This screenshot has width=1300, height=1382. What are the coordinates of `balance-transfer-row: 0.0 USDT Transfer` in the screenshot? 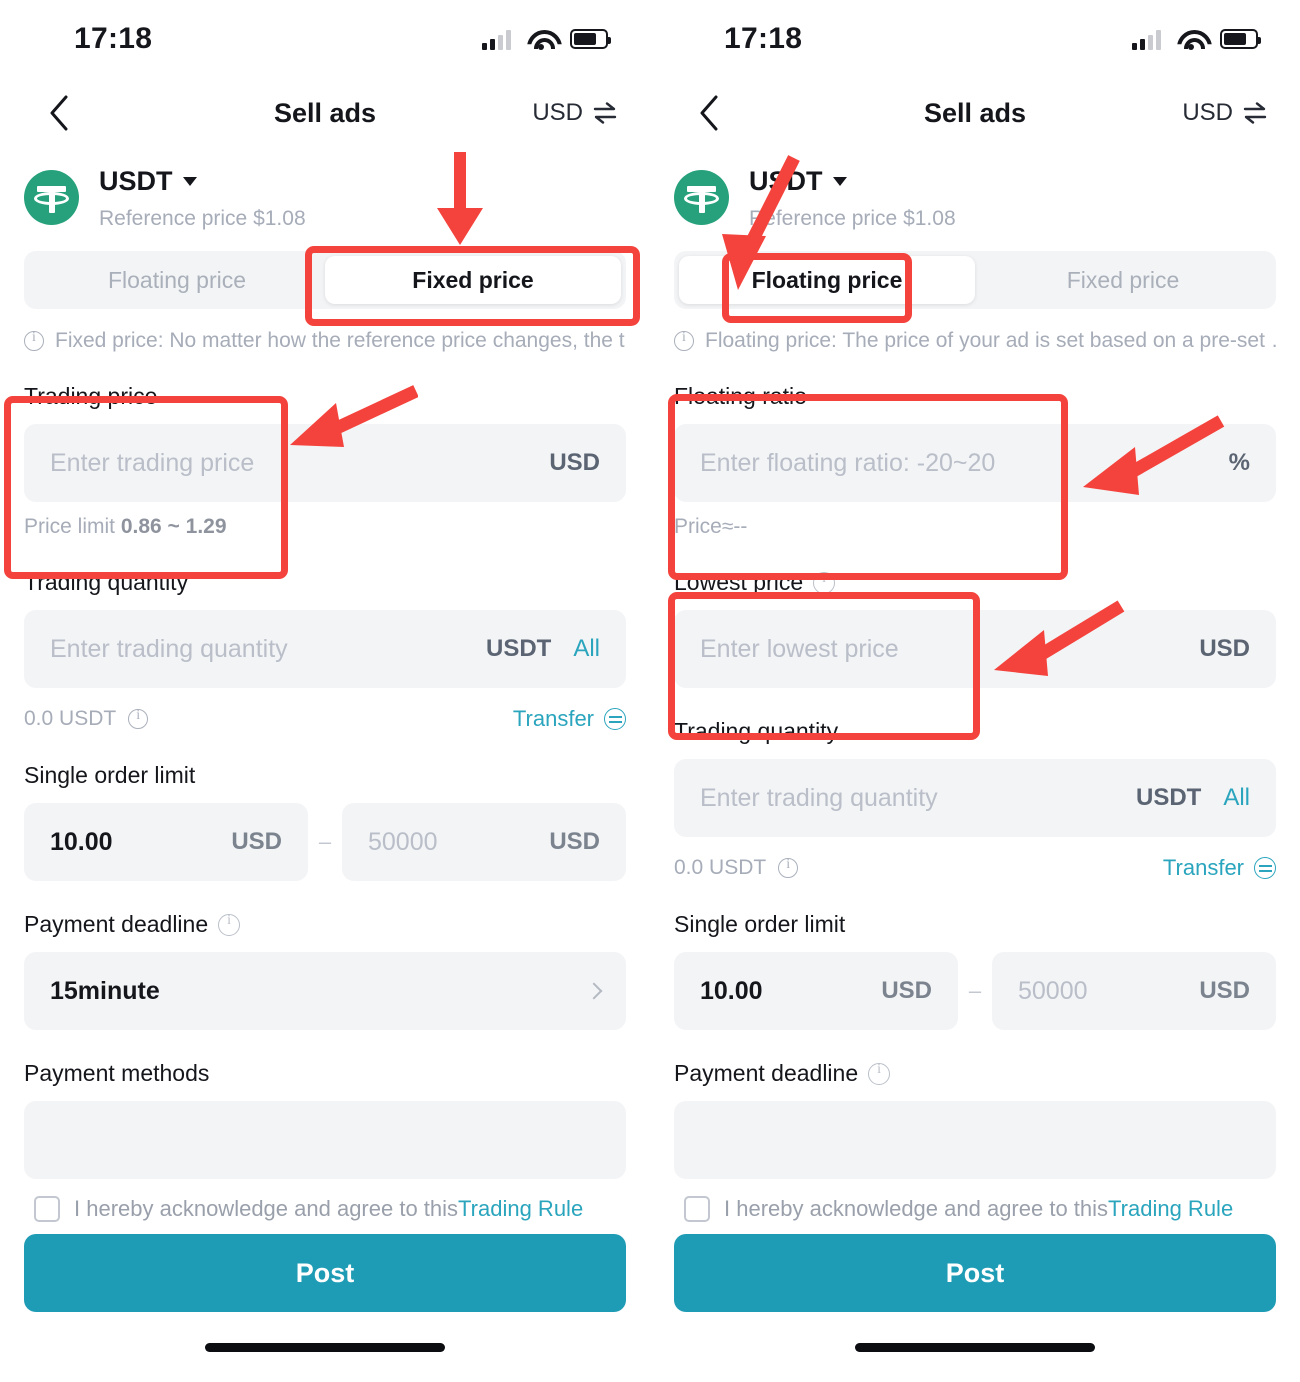 It's located at (325, 719).